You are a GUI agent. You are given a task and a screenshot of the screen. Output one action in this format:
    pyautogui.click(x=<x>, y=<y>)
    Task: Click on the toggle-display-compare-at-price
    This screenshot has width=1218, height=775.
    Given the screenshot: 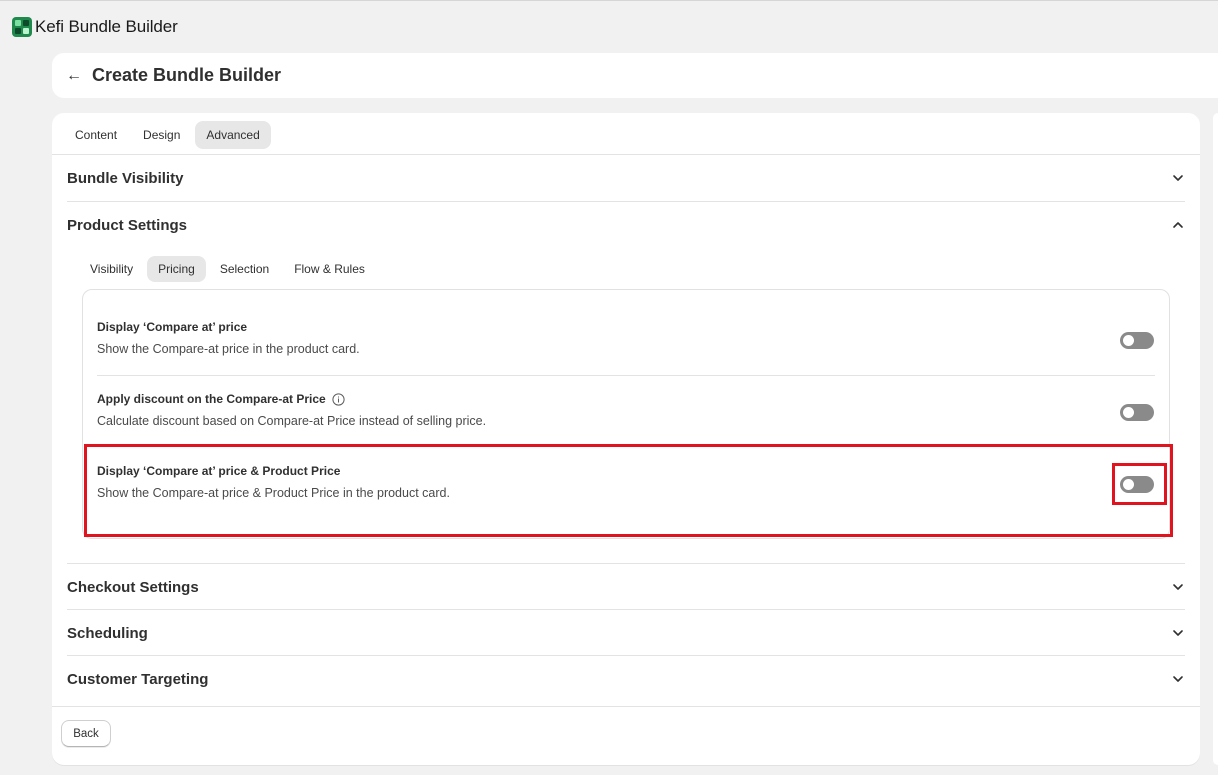 What is the action you would take?
    pyautogui.click(x=1137, y=340)
    